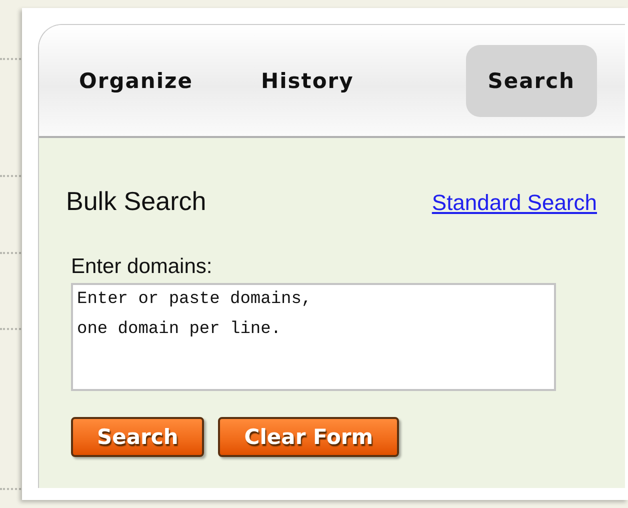 The image size is (628, 508). I want to click on tab: Organize, so click(145, 80).